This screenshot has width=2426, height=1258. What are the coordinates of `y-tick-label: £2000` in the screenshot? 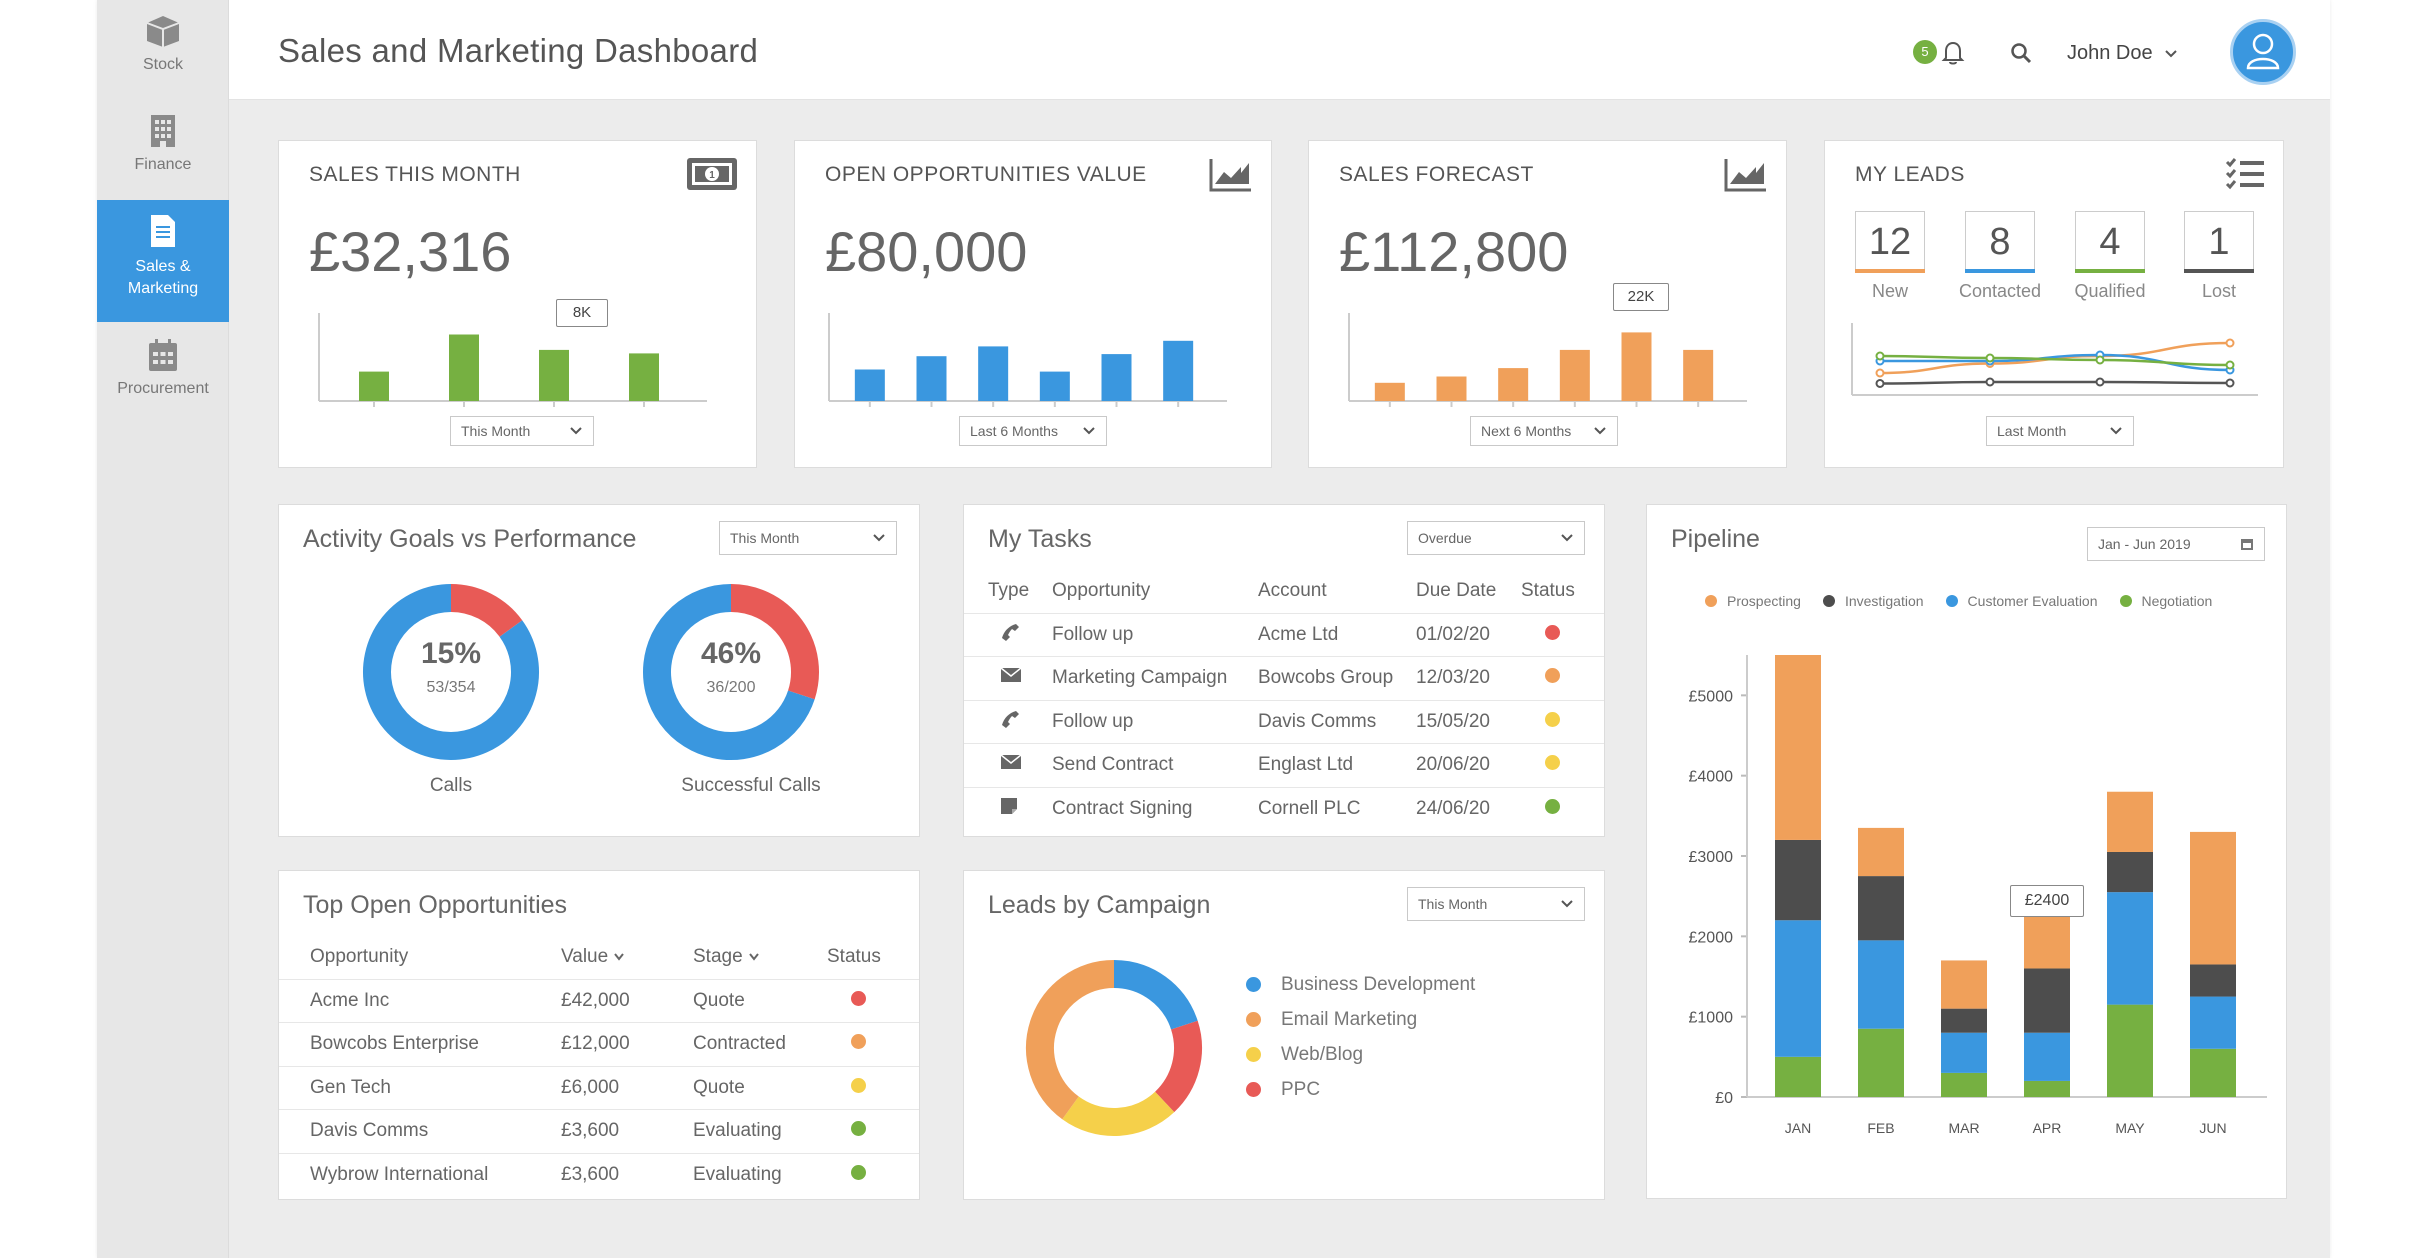 It's located at (1711, 937).